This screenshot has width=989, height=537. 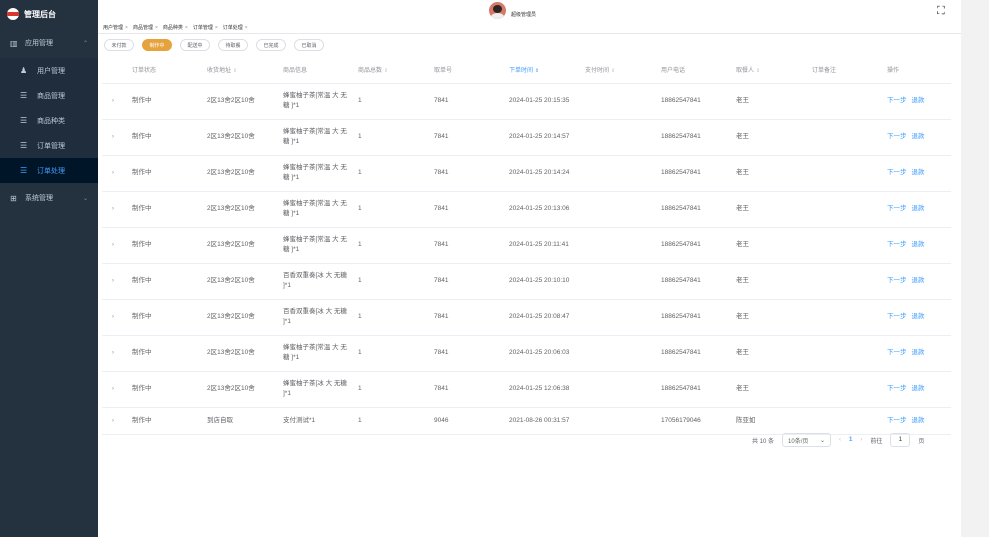 What do you see at coordinates (205, 27) in the screenshot?
I see `tag-orders: 订单管理 ×` at bounding box center [205, 27].